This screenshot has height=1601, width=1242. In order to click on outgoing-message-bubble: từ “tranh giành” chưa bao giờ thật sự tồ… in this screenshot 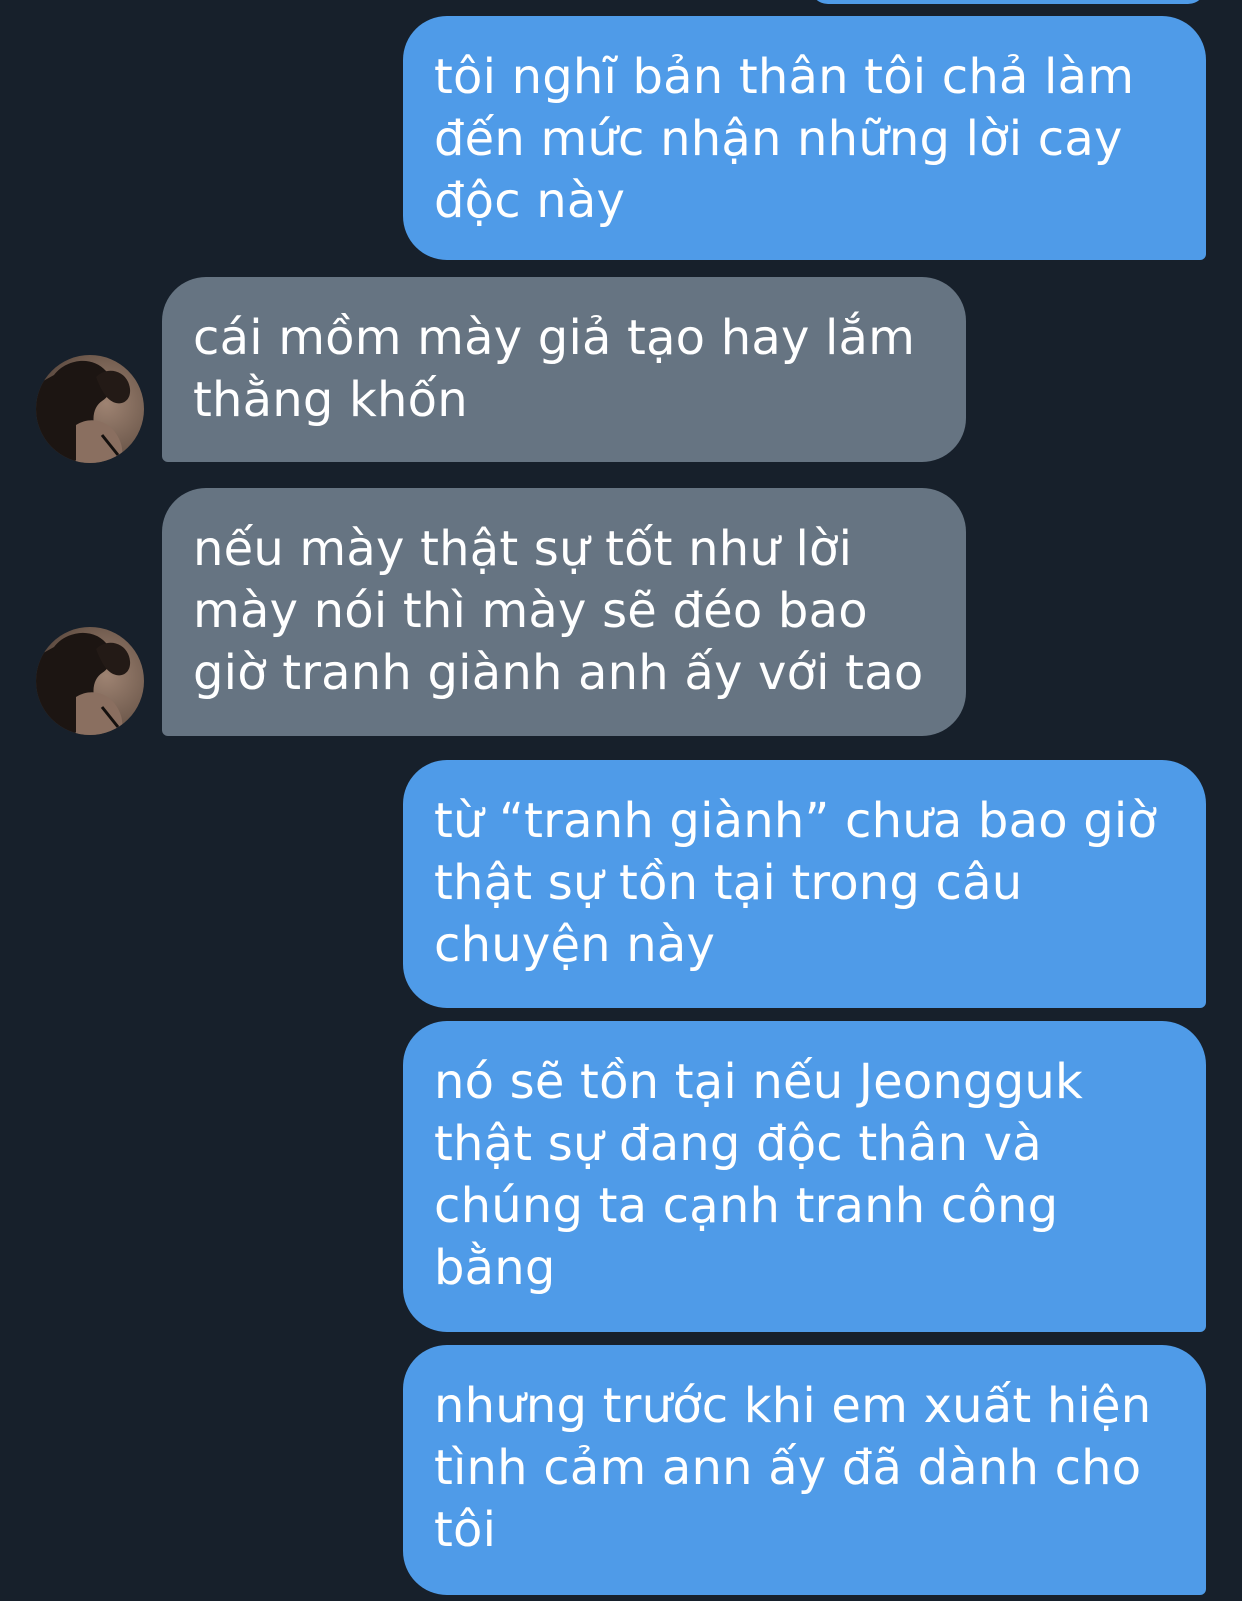, I will do `click(804, 884)`.